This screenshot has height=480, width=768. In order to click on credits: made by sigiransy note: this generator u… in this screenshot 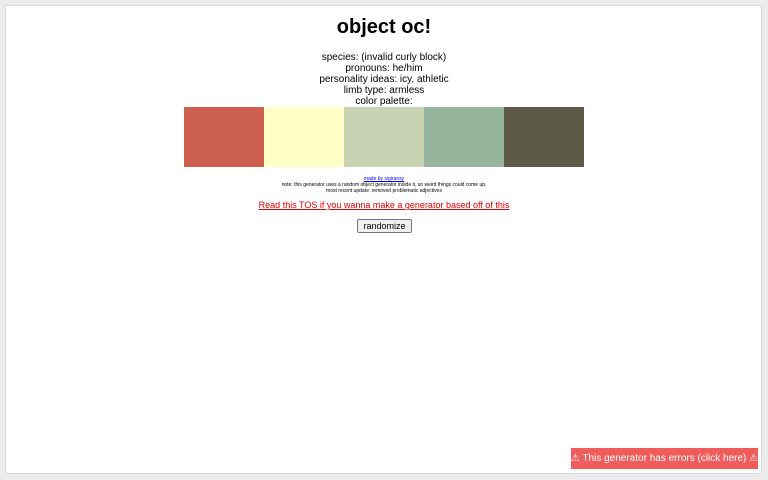, I will do `click(384, 185)`.